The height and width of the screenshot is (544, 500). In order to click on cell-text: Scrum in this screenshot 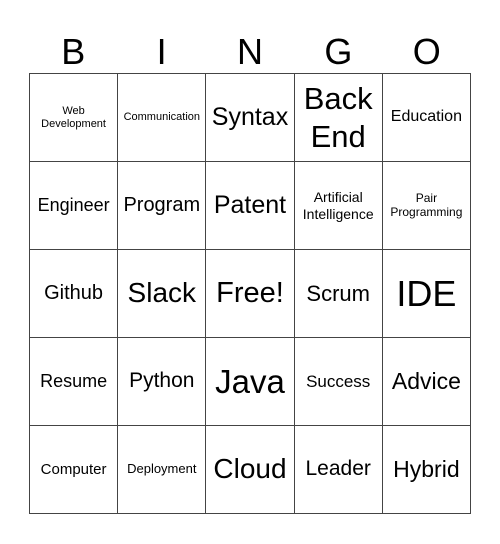, I will do `click(338, 293)`.